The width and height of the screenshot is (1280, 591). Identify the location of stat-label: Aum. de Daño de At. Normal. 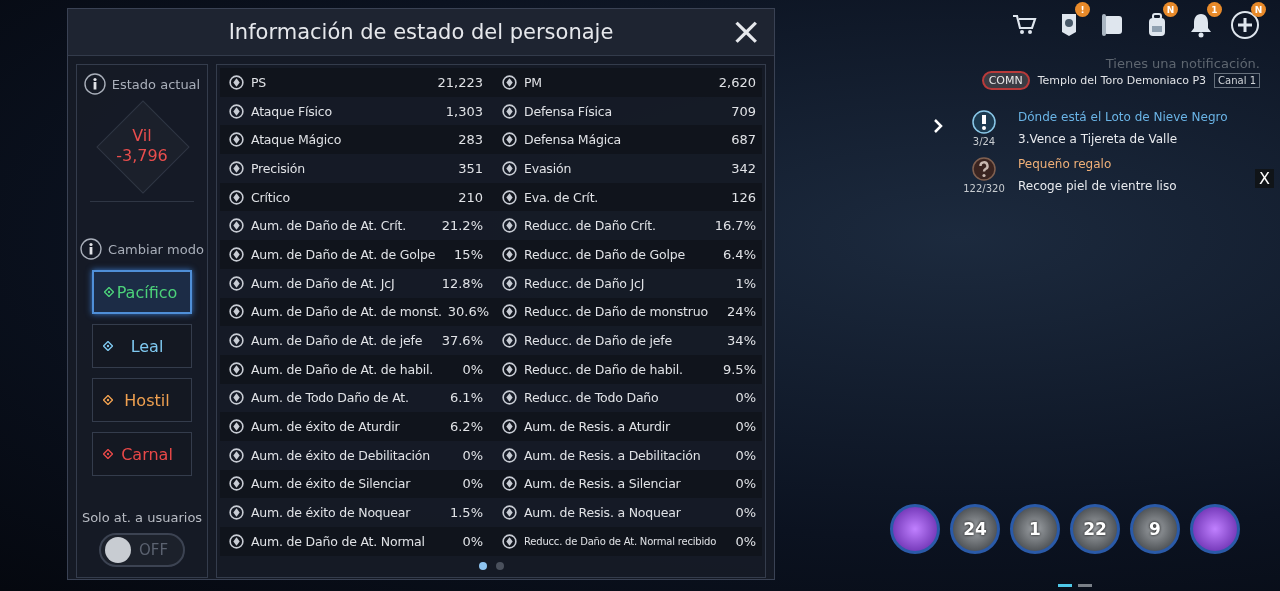
(338, 541).